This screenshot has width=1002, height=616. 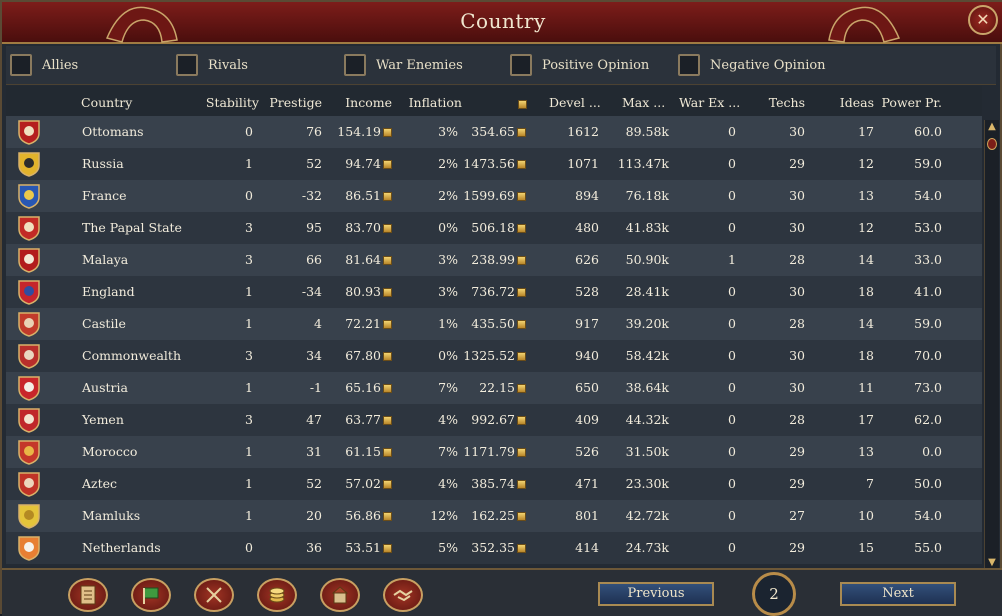 I want to click on country-name: Mamluks, so click(x=111, y=515).